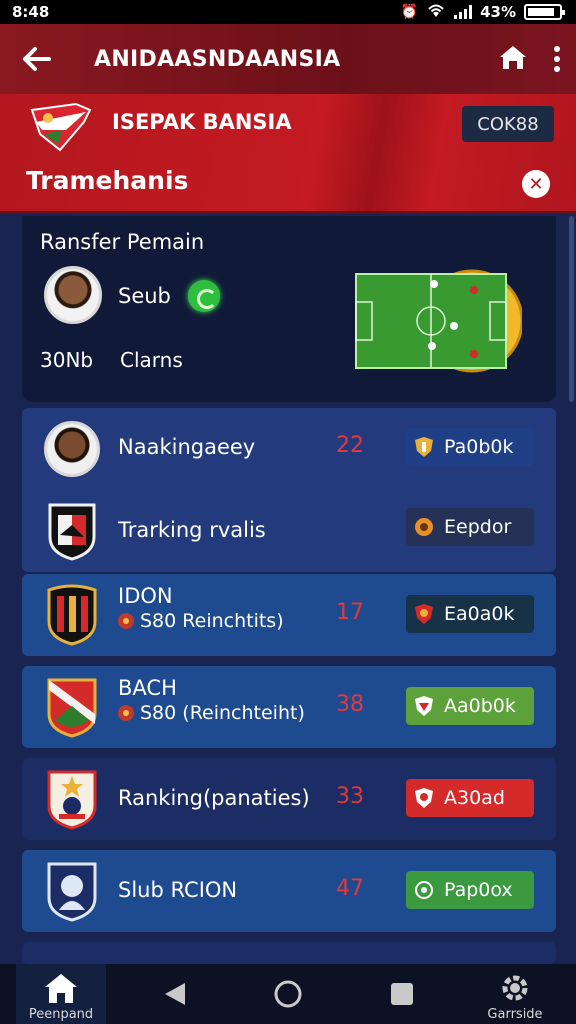  What do you see at coordinates (192, 530) in the screenshot?
I see `row-name: Trarking rvalis` at bounding box center [192, 530].